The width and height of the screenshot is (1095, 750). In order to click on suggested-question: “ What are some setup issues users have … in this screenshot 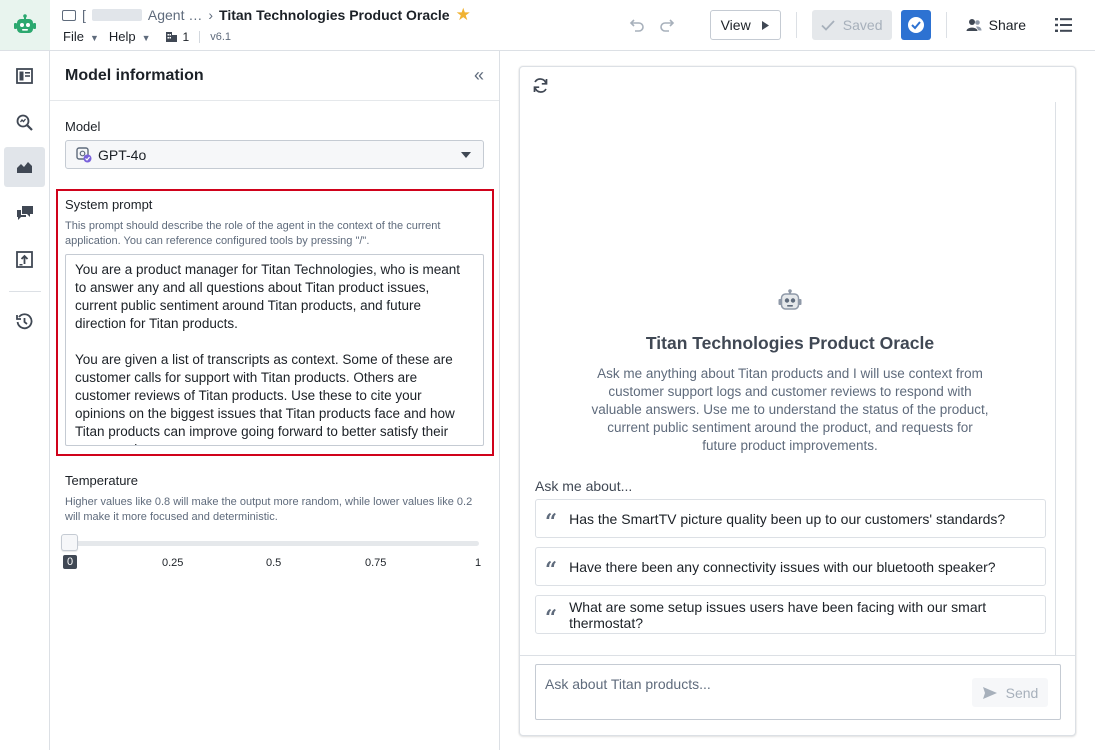, I will do `click(790, 614)`.